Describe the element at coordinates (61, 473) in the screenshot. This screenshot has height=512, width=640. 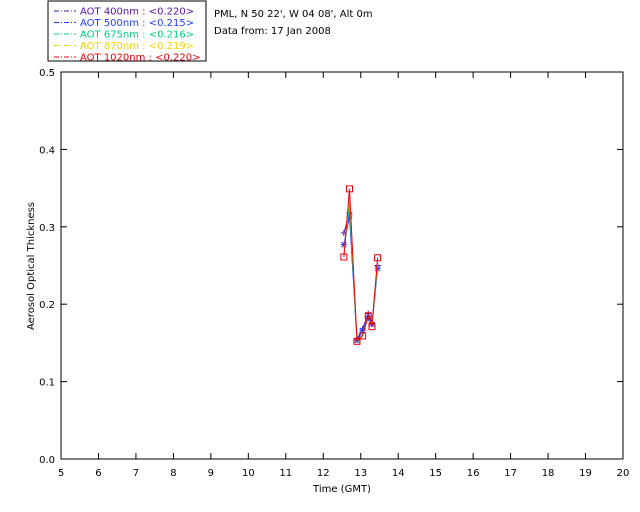
I see `x-tick-label: 5` at that location.